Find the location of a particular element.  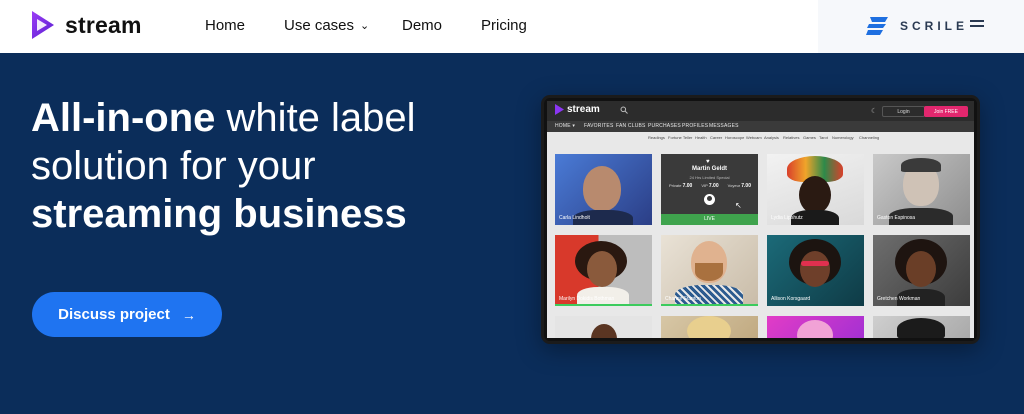

mockup-nav-item: PURCHASES is located at coordinates (664, 126).